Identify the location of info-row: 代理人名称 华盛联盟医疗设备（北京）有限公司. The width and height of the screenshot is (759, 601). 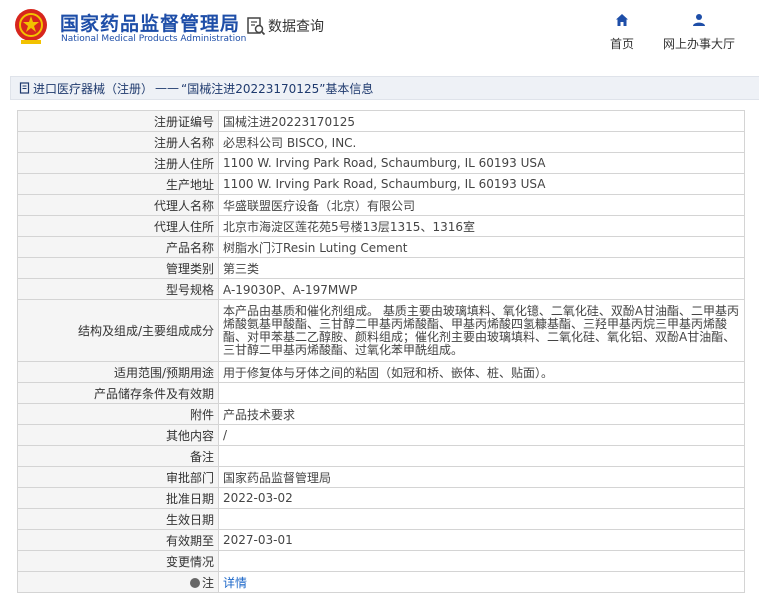
(381, 205).